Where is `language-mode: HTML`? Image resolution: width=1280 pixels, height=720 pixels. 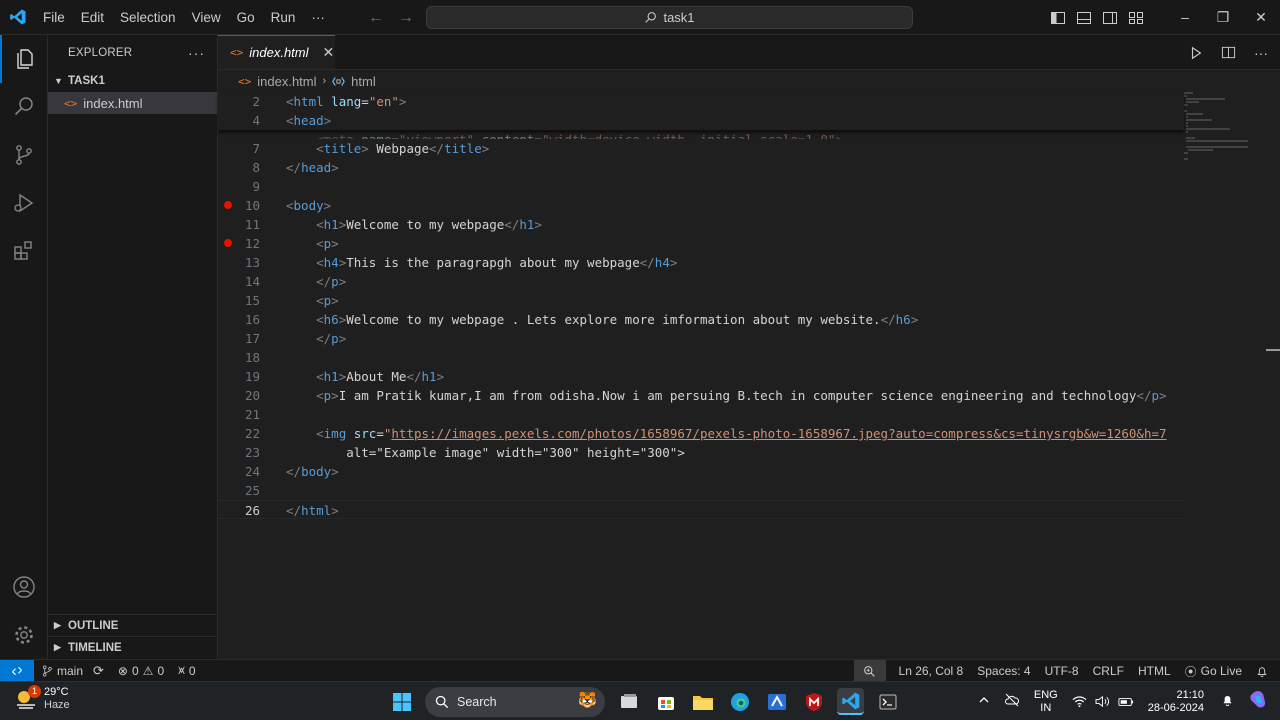
language-mode: HTML is located at coordinates (1154, 671).